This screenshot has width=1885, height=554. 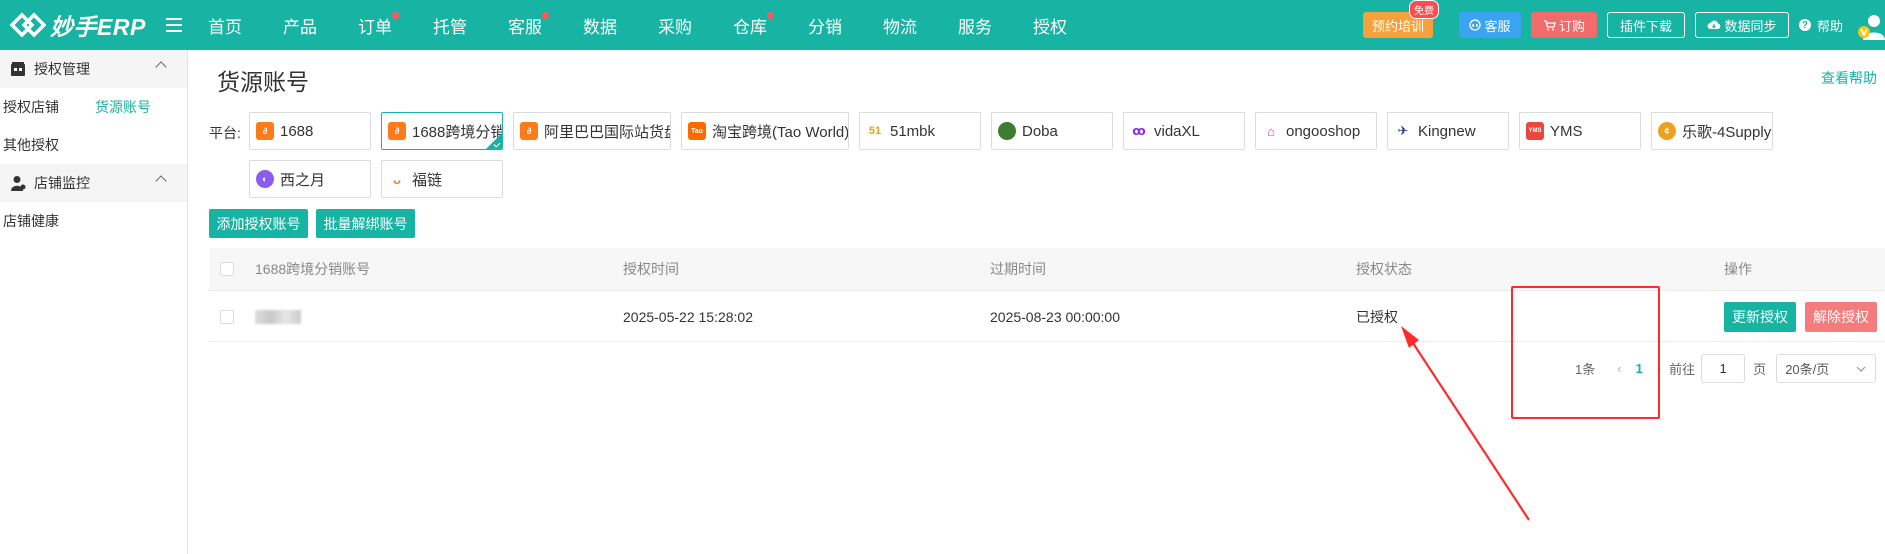 I want to click on avatar: V, so click(x=1870, y=25).